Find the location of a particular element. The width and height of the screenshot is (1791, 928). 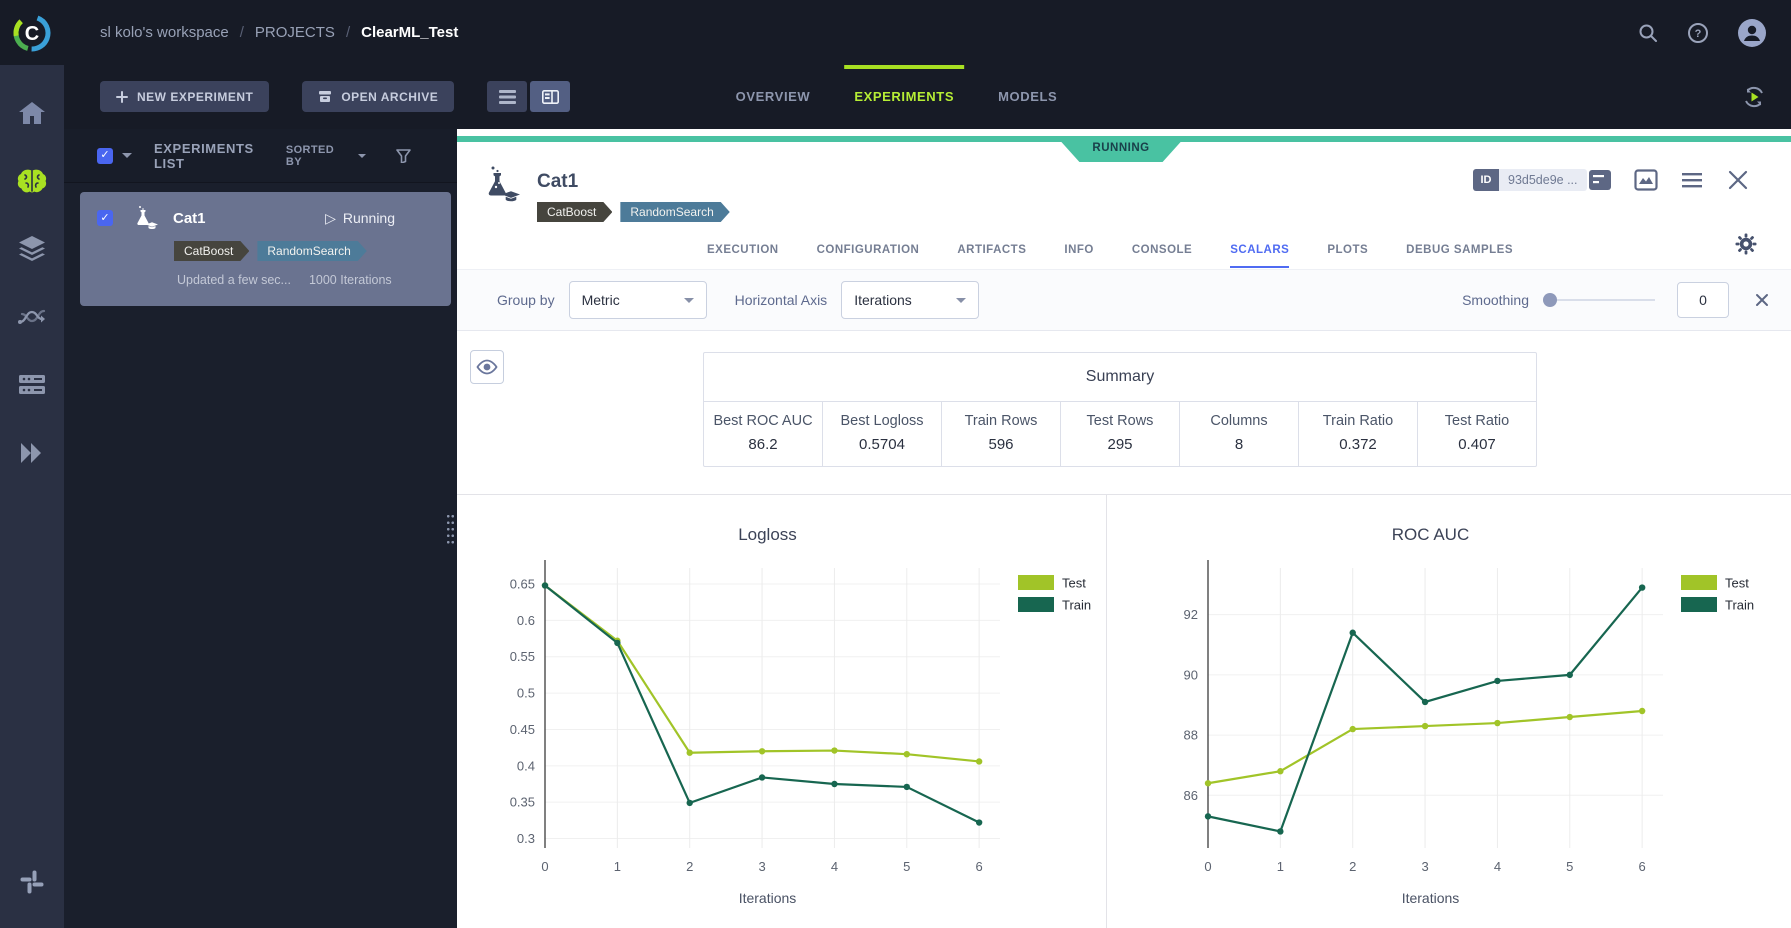

clearml-logo: C is located at coordinates (32, 32).